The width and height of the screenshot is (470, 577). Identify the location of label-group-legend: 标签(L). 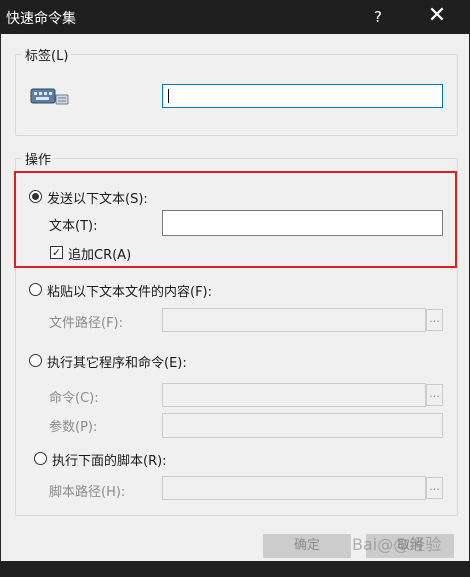
(47, 54).